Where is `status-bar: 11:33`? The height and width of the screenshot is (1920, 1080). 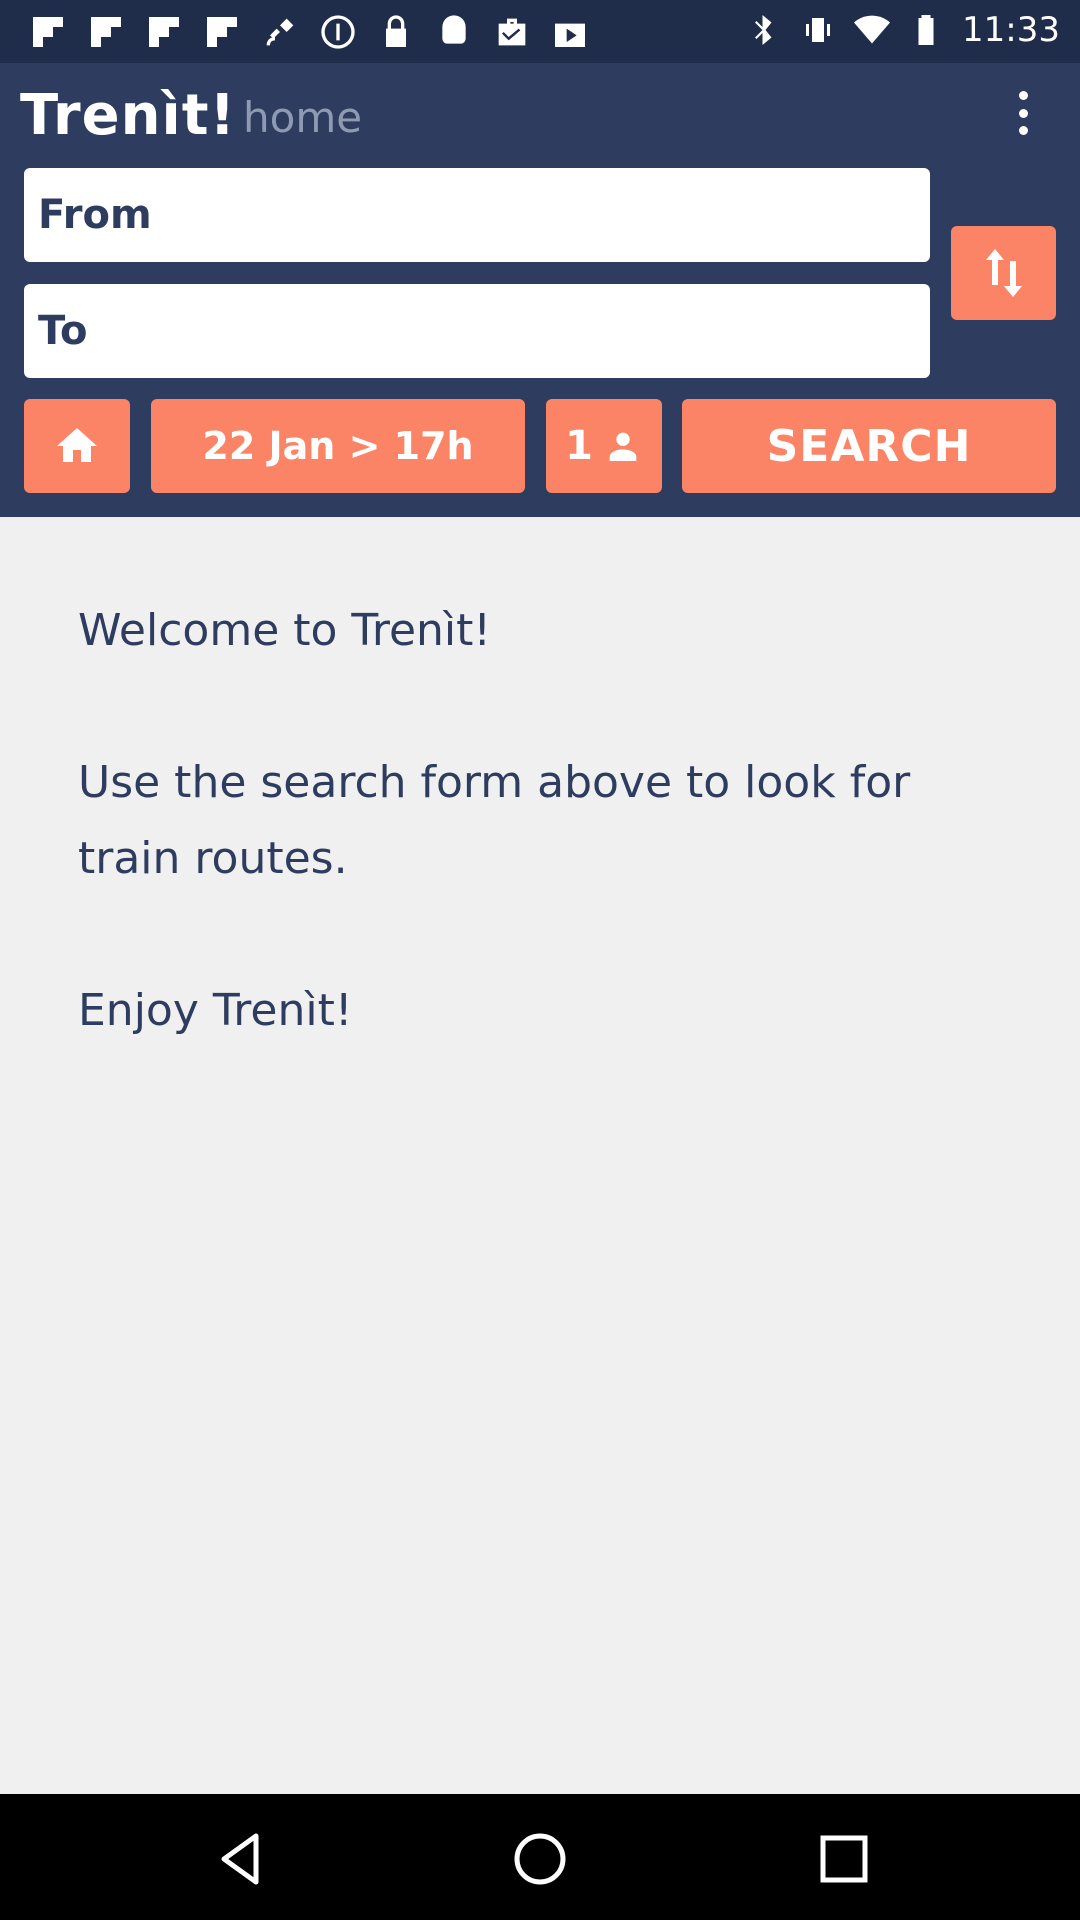
status-bar: 11:33 is located at coordinates (540, 31).